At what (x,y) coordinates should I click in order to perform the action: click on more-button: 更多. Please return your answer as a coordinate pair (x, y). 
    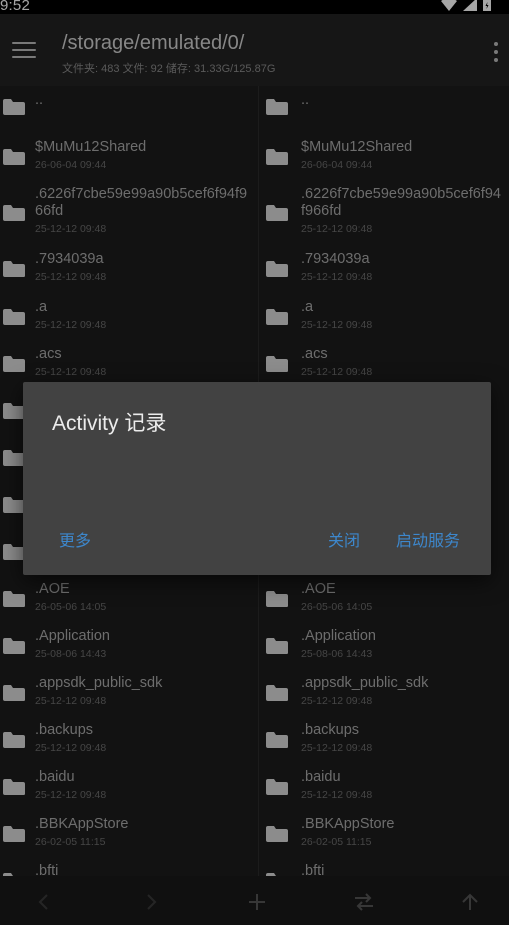
    Looking at the image, I should click on (75, 539).